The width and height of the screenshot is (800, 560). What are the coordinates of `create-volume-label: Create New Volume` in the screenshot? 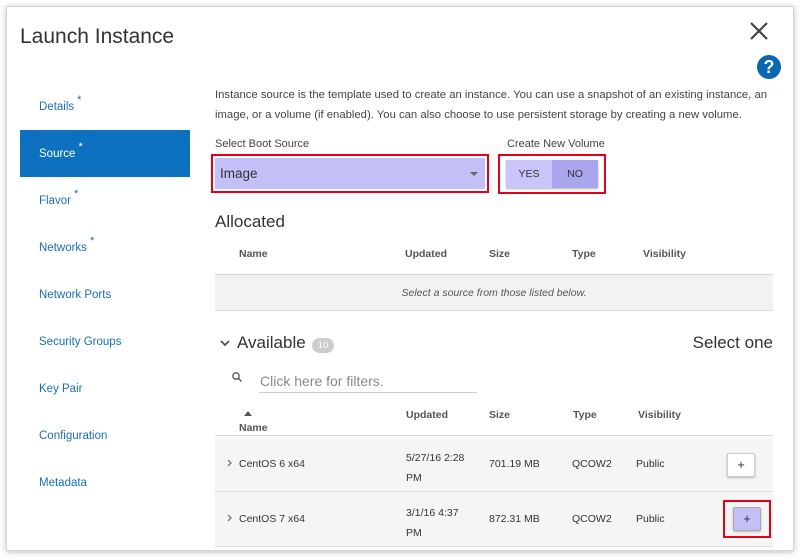 It's located at (556, 144).